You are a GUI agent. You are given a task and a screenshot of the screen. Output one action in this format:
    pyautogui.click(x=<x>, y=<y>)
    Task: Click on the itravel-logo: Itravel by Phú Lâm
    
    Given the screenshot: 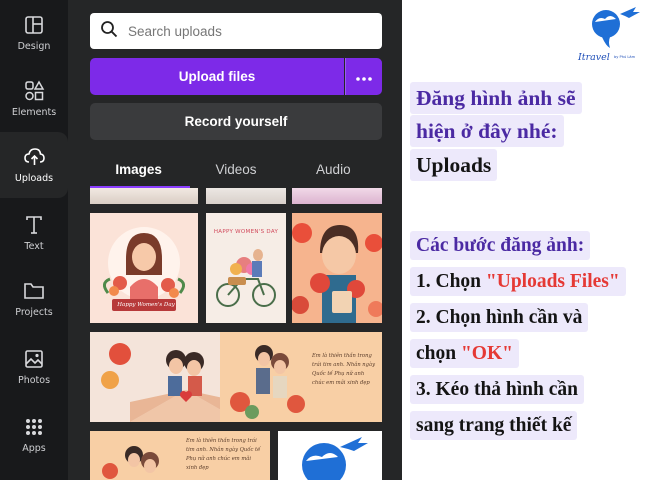 What is the action you would take?
    pyautogui.click(x=610, y=35)
    